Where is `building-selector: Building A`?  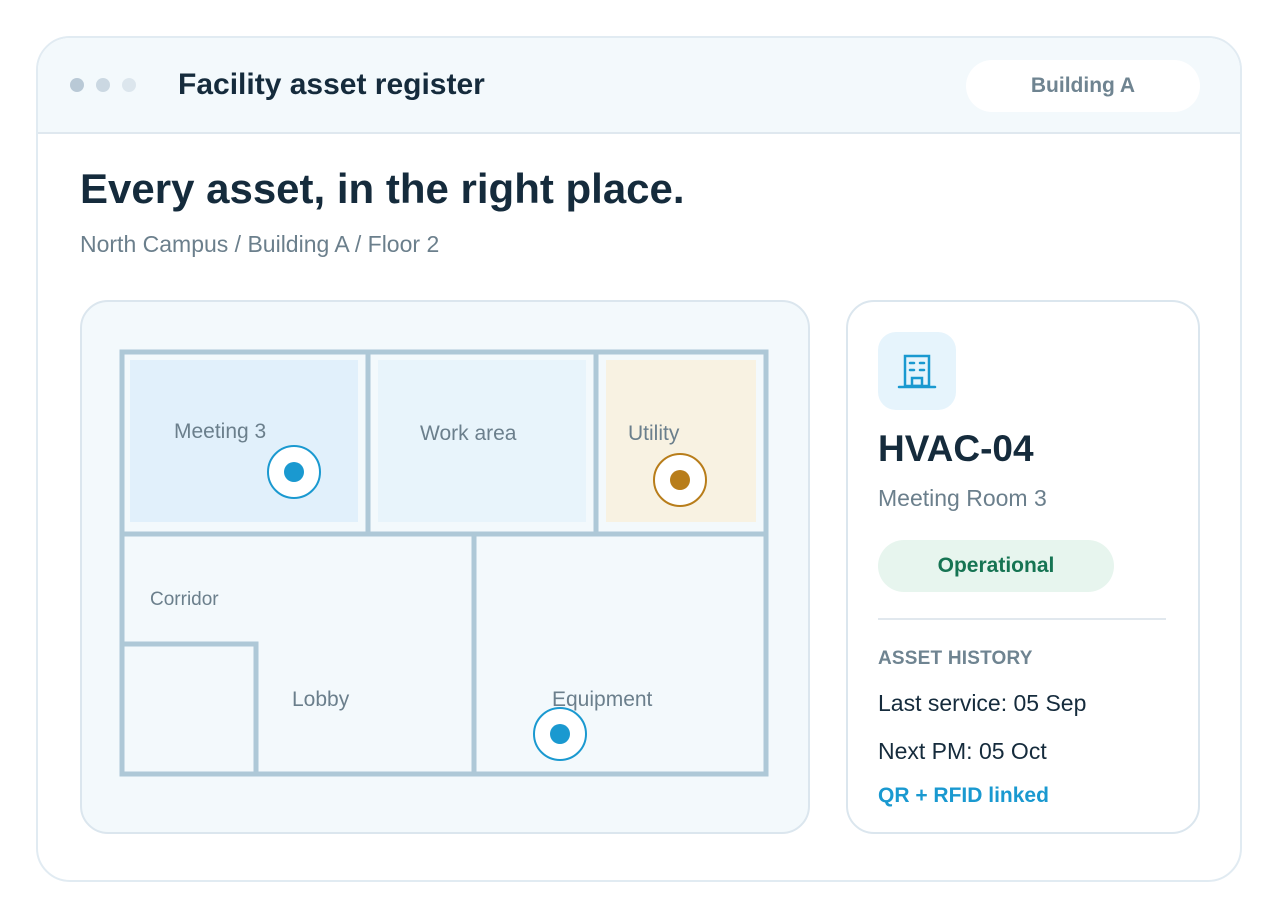
building-selector: Building A is located at coordinates (1083, 86).